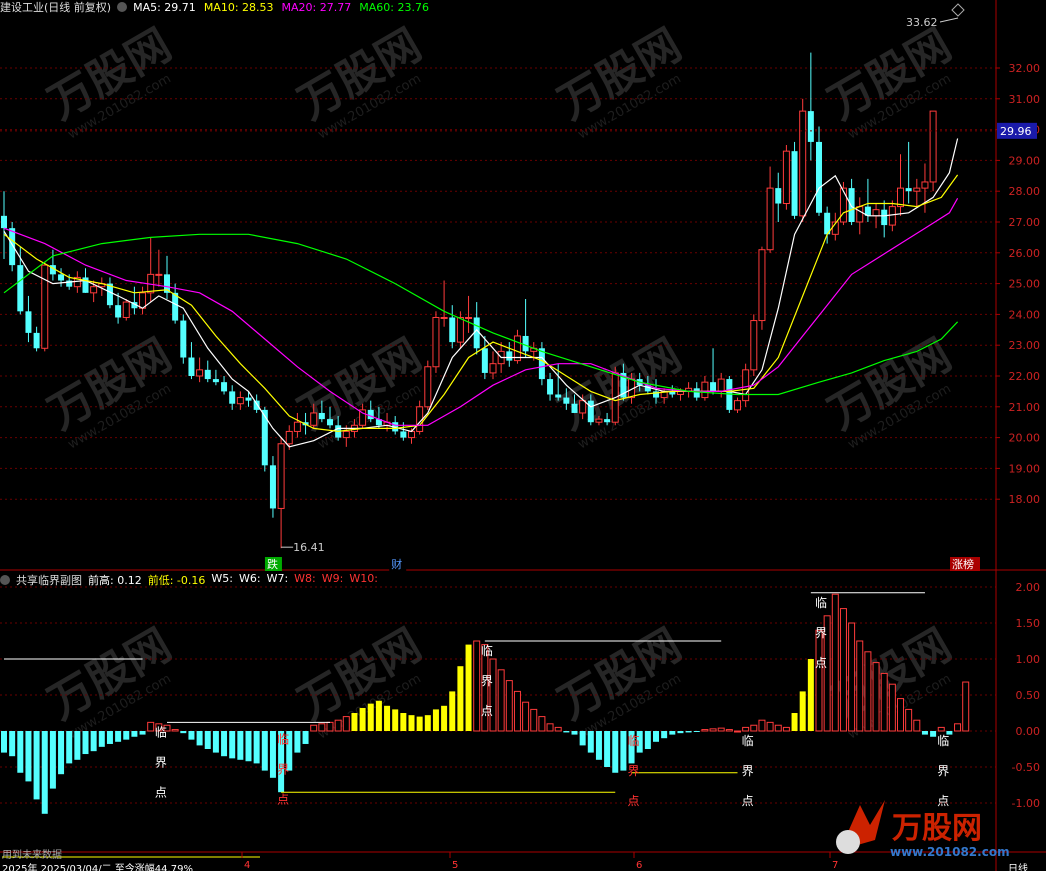  Describe the element at coordinates (394, 7) in the screenshot. I see `ma-indicator-3: MA60: 23.76` at that location.